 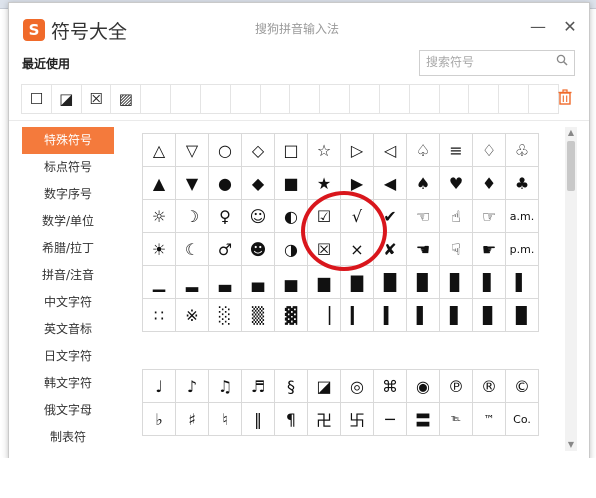 What do you see at coordinates (192, 183) in the screenshot?
I see `symbol-cell: ▼` at bounding box center [192, 183].